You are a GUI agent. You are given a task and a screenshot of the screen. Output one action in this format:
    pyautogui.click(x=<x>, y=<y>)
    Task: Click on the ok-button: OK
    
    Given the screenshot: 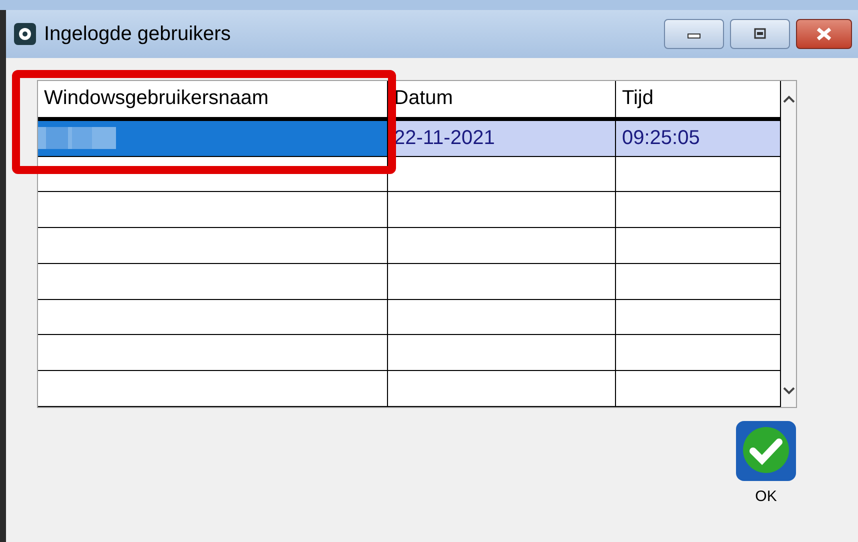 What is the action you would take?
    pyautogui.click(x=766, y=462)
    